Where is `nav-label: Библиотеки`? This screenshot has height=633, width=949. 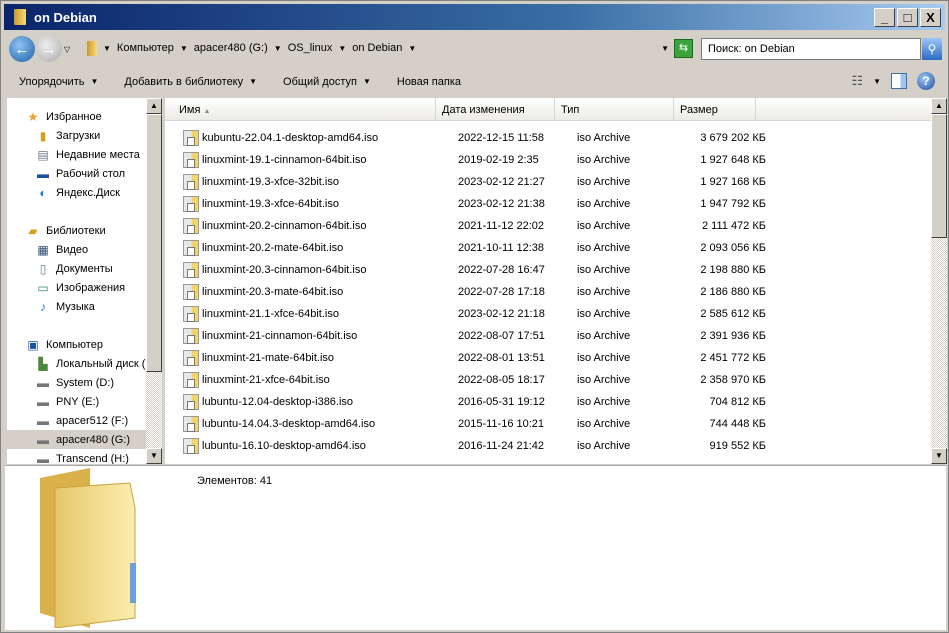
nav-label: Библиотеки is located at coordinates (76, 230).